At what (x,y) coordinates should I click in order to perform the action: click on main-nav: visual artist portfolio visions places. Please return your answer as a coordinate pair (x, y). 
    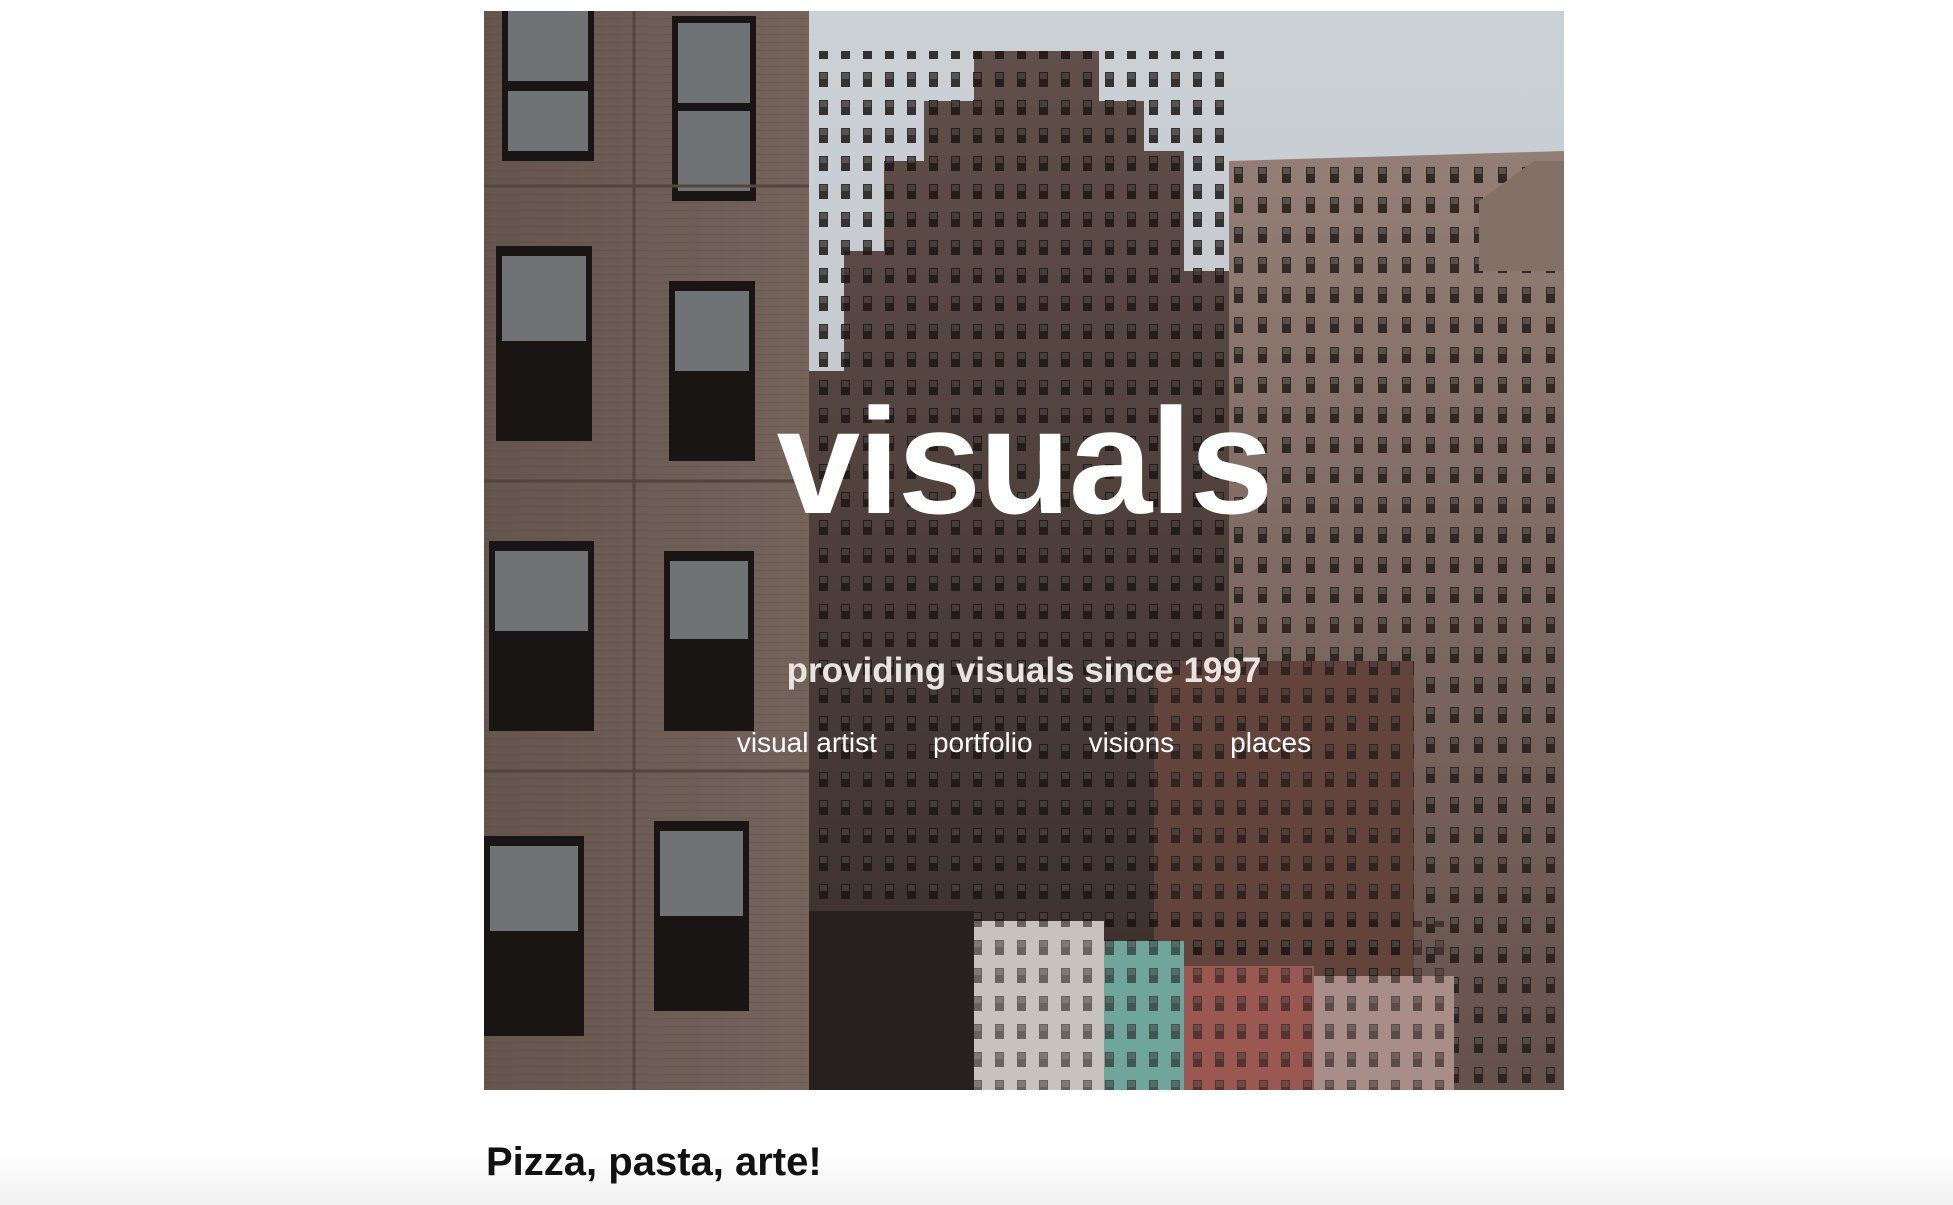
    Looking at the image, I should click on (1024, 743).